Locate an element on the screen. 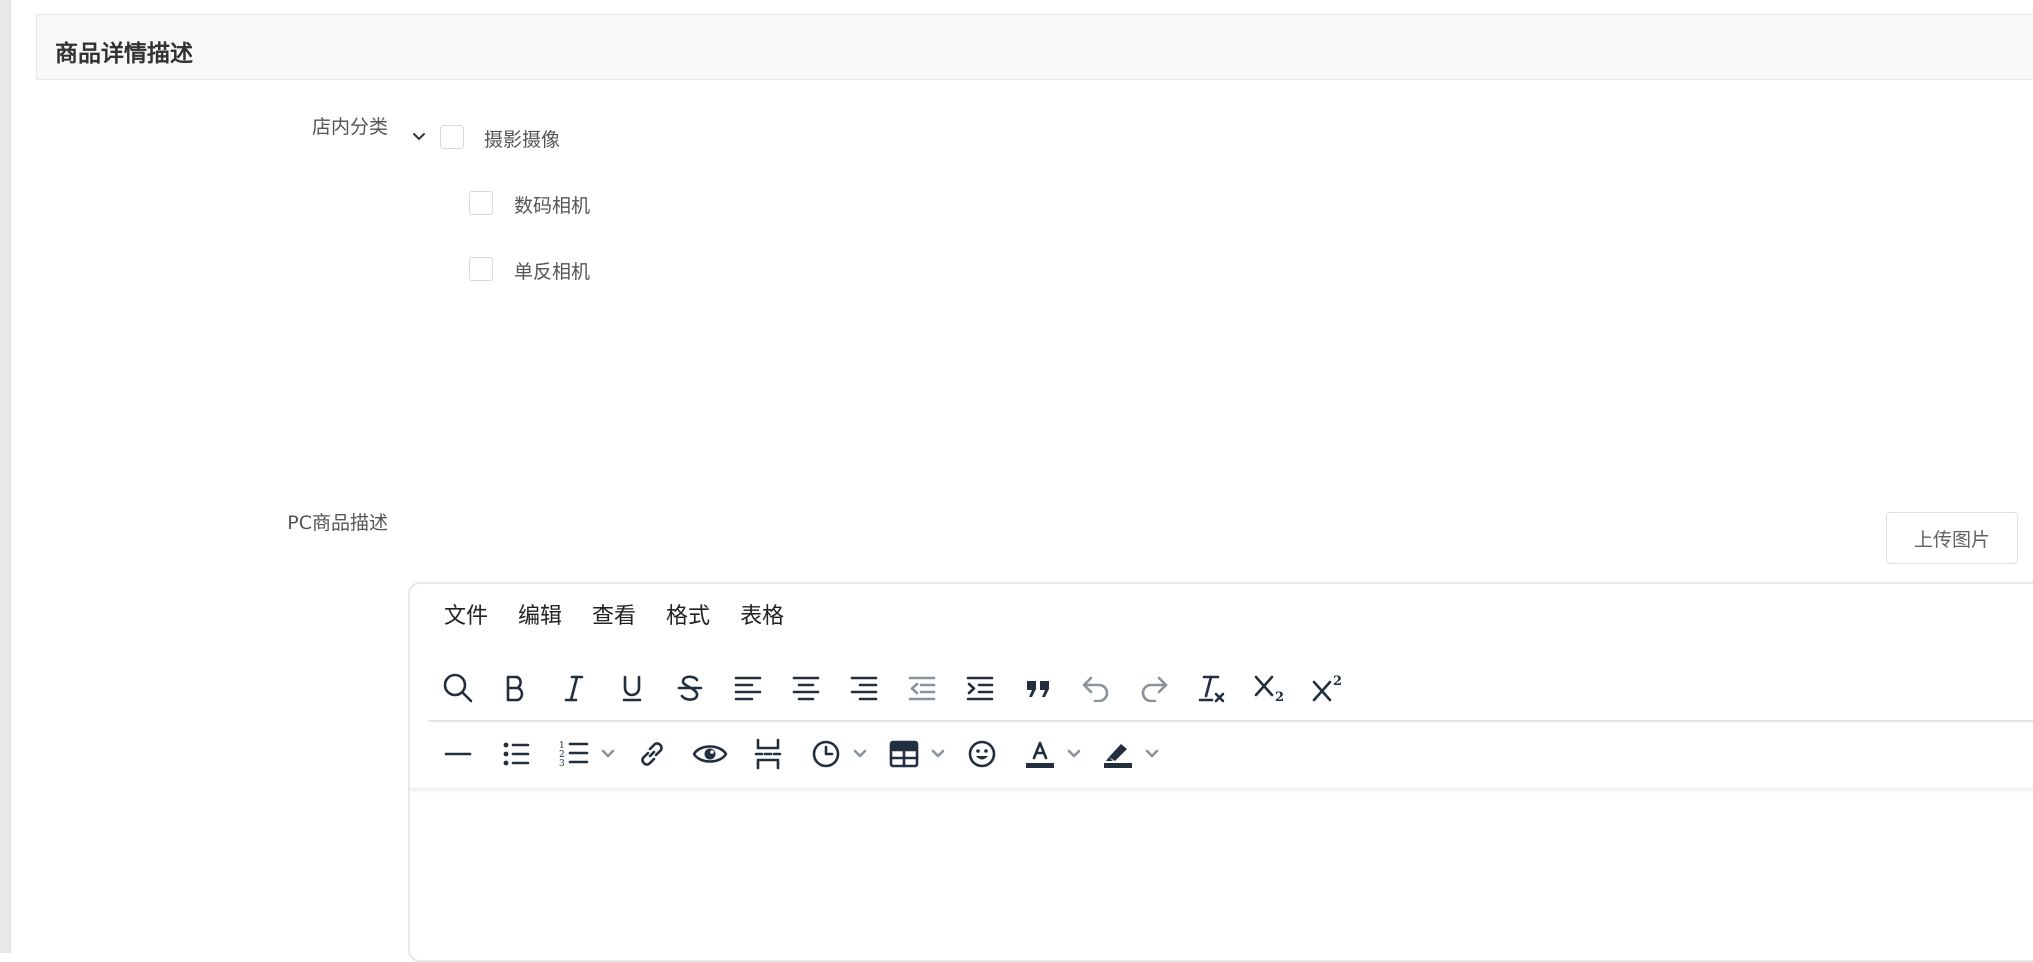 This screenshot has height=962, width=2033. table-button is located at coordinates (904, 754).